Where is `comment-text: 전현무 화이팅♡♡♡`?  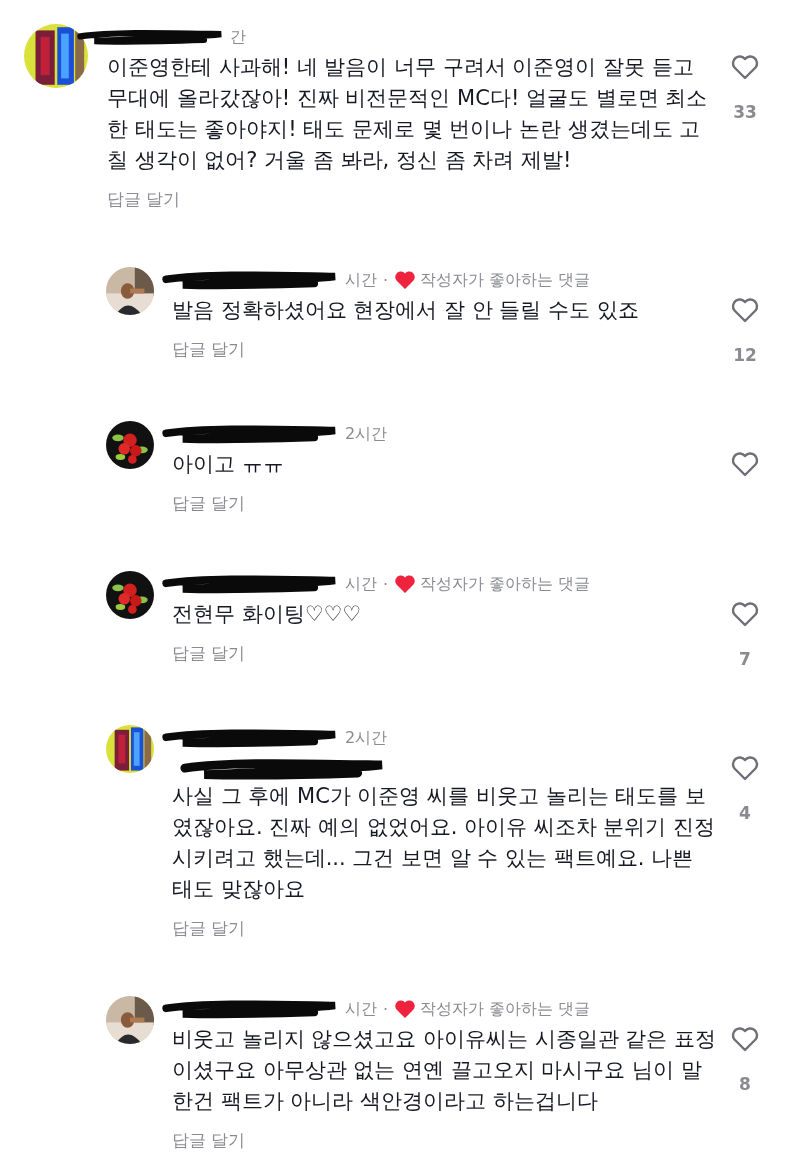
comment-text: 전현무 화이팅♡♡♡ is located at coordinates (267, 614).